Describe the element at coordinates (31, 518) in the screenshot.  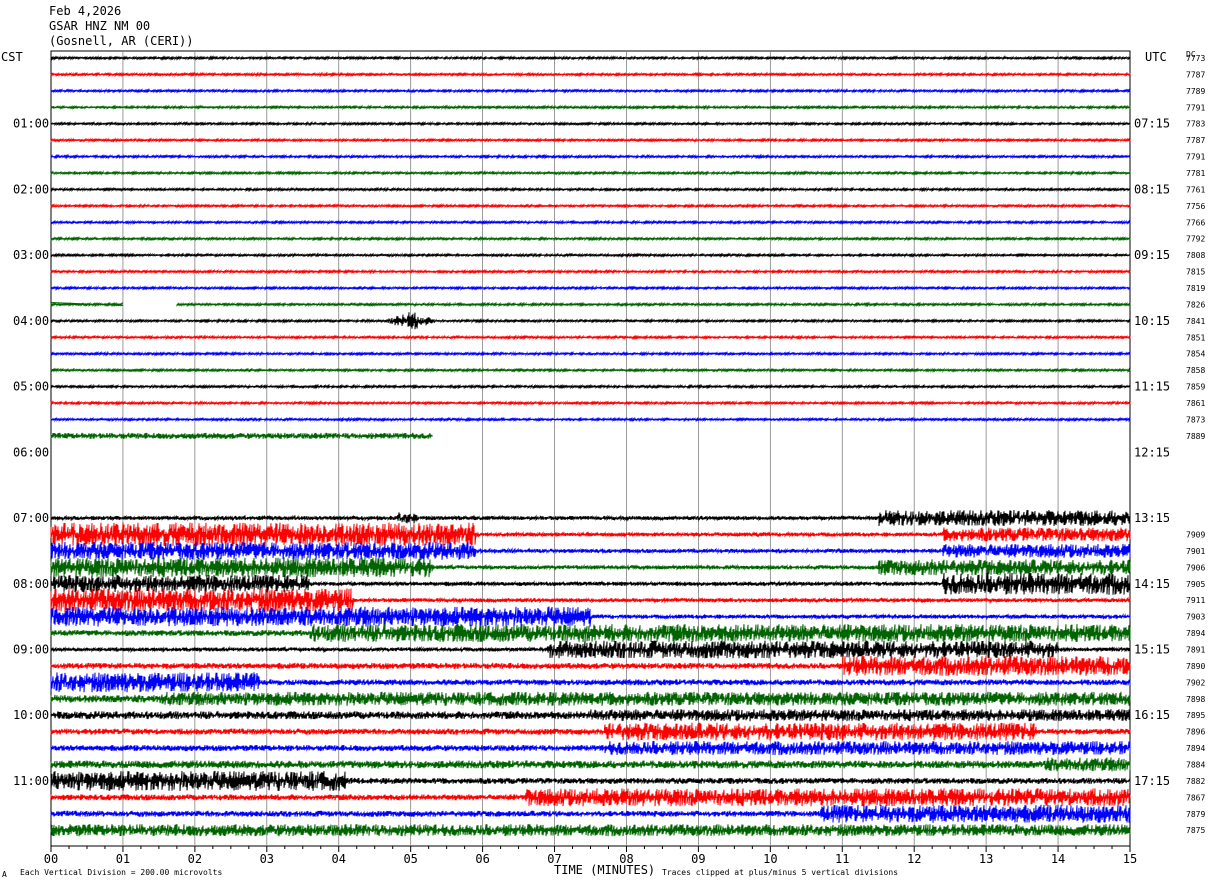
I see `left-hour-label: 07:00` at that location.